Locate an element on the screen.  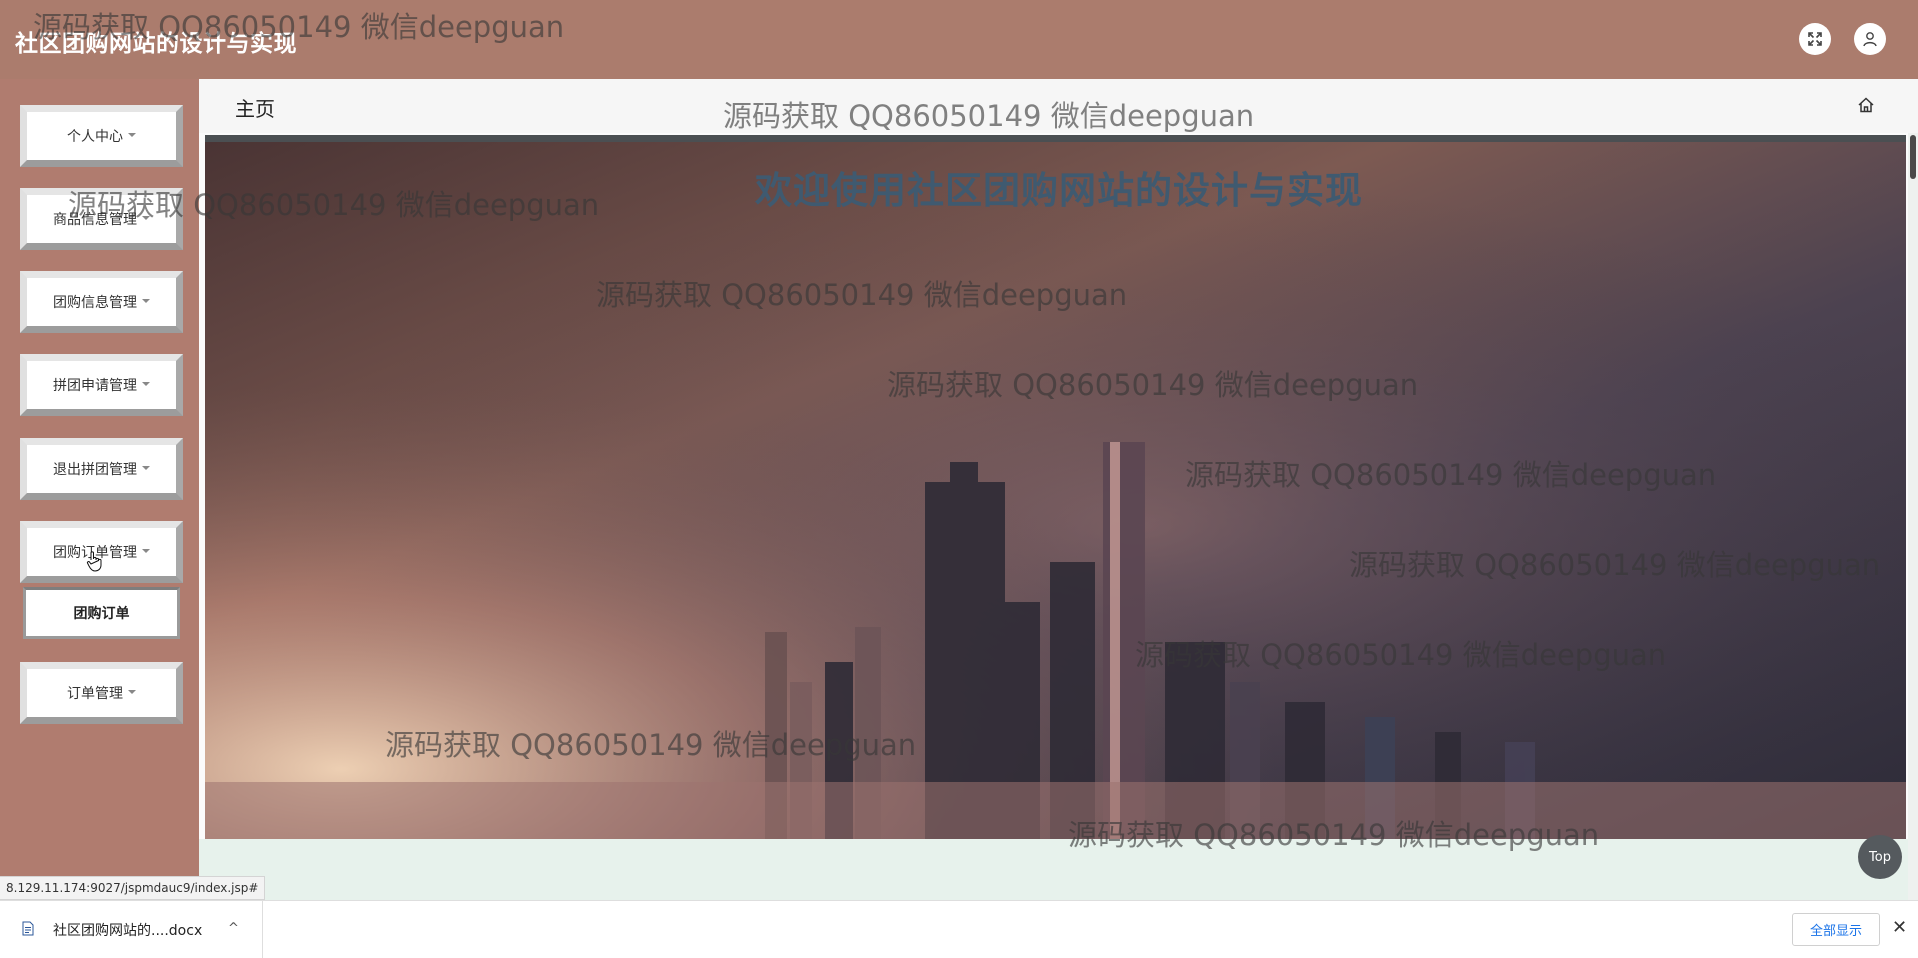
show-all-button: 全部显示 is located at coordinates (1836, 929).